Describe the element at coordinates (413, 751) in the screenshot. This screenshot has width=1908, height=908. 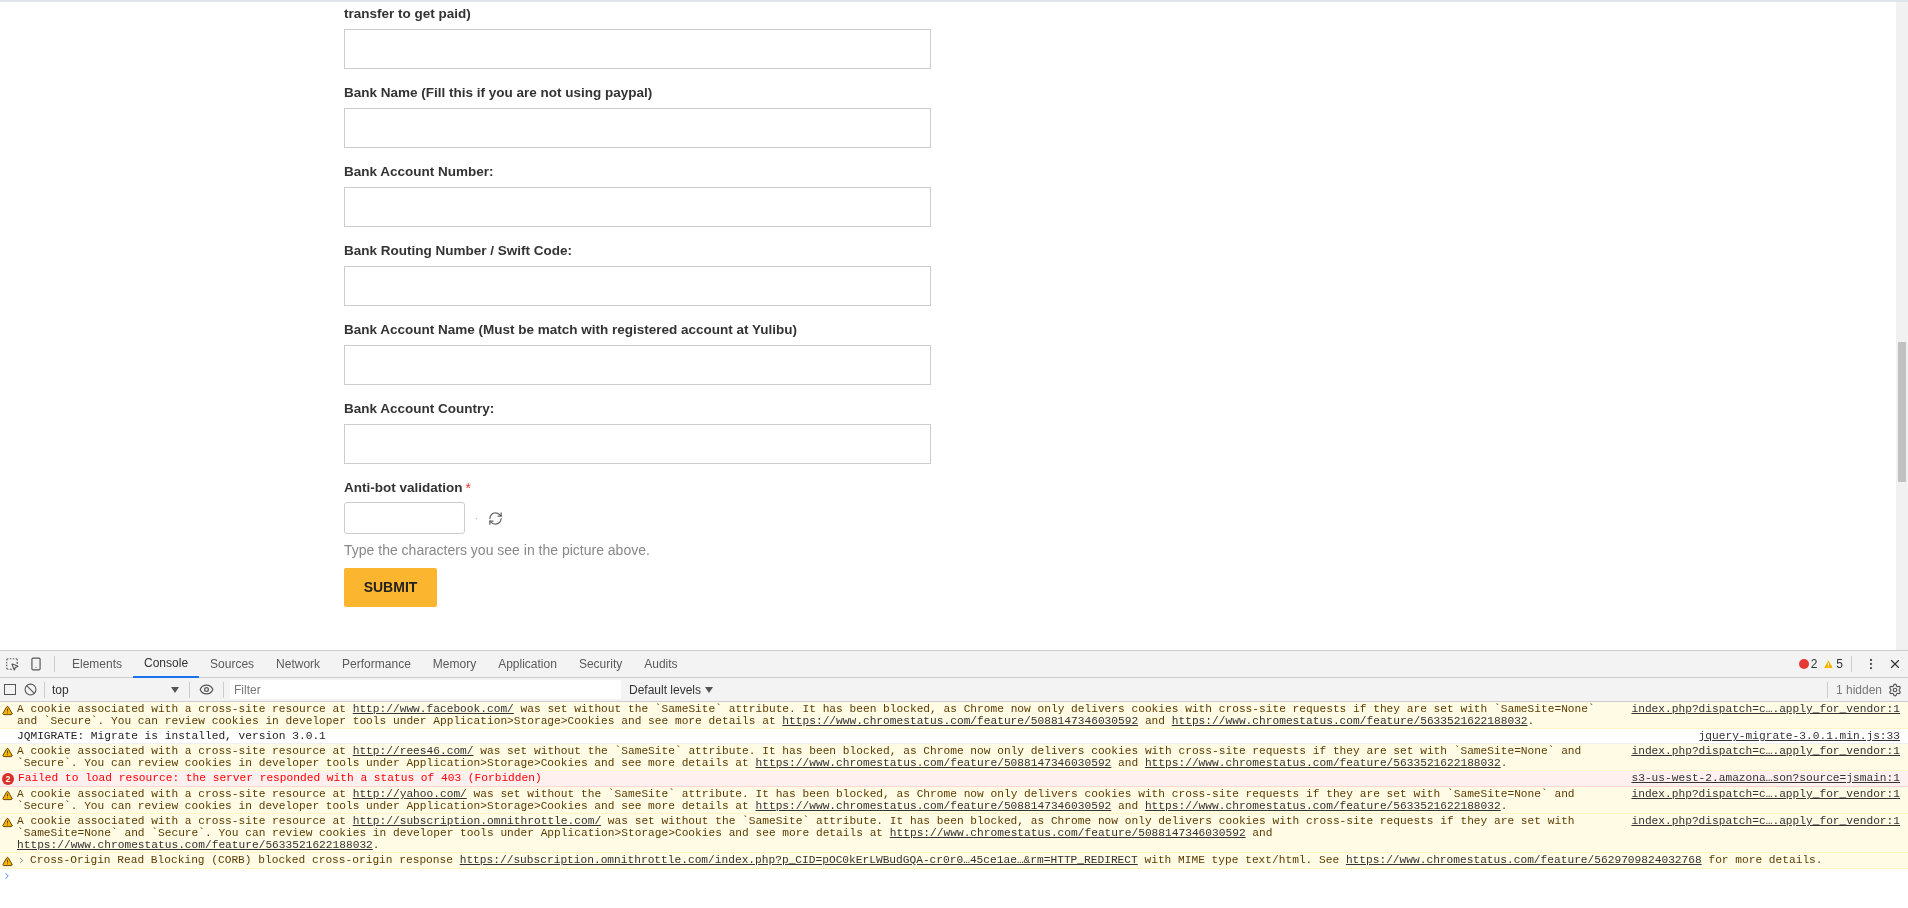
I see `message-link: http://rees46.com/` at that location.